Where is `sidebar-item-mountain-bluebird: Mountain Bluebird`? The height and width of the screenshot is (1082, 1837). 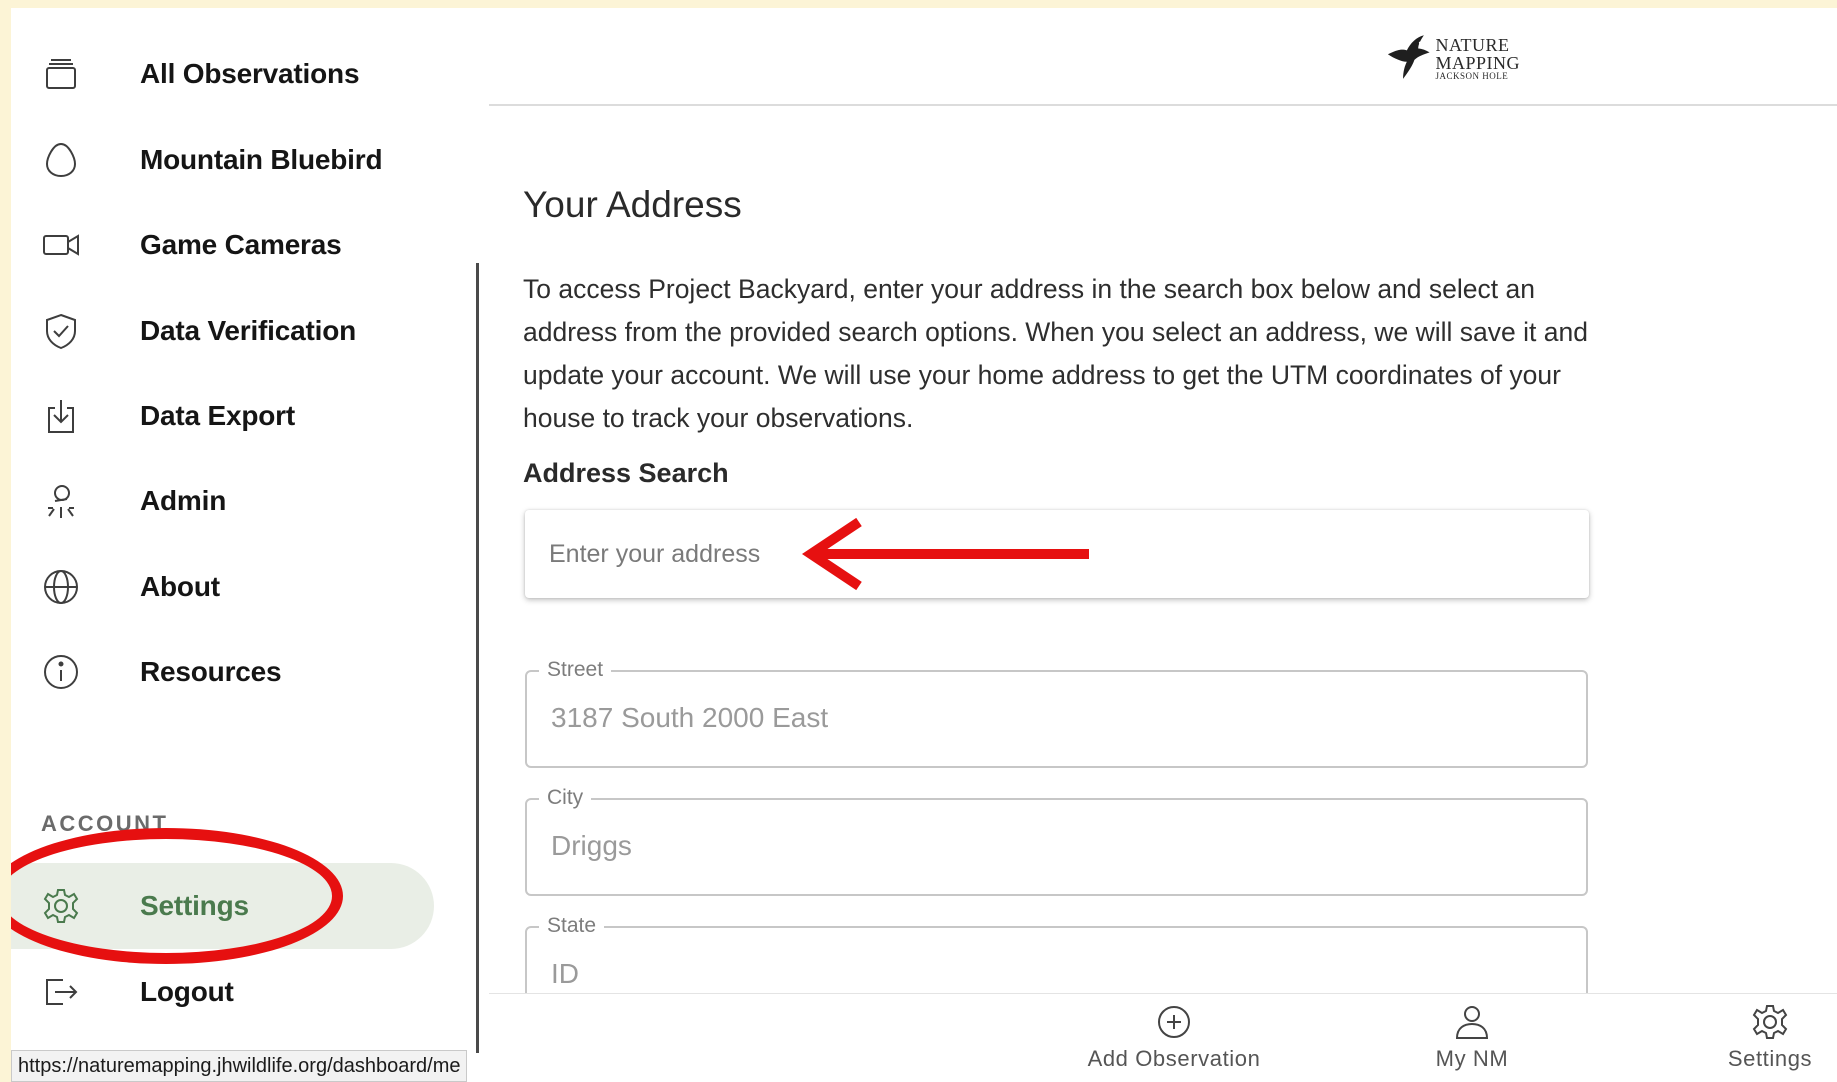 sidebar-item-mountain-bluebird: Mountain Bluebird is located at coordinates (250, 160).